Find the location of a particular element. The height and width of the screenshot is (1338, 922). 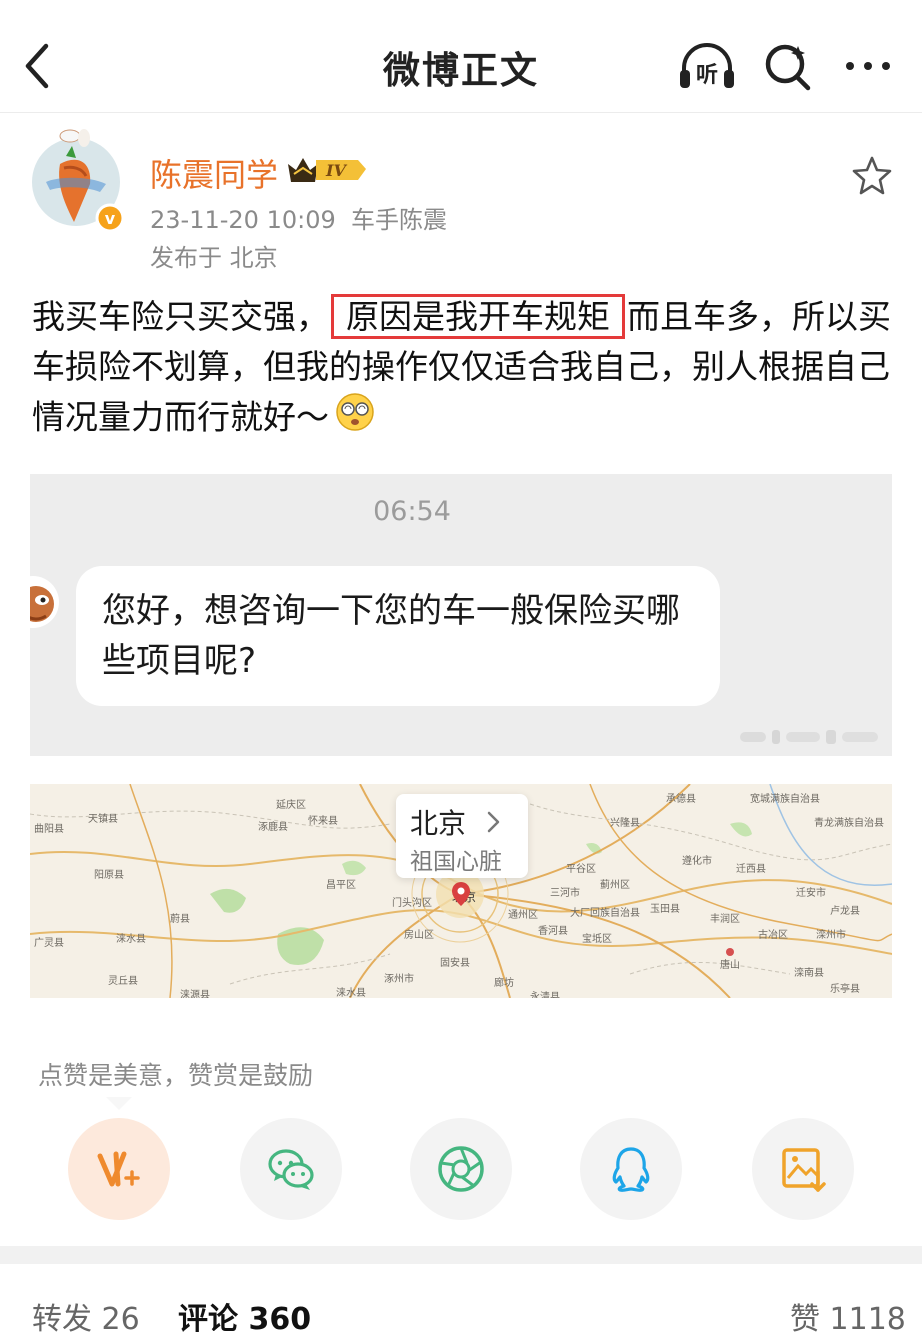

map-label: 门头沟区 is located at coordinates (412, 903).